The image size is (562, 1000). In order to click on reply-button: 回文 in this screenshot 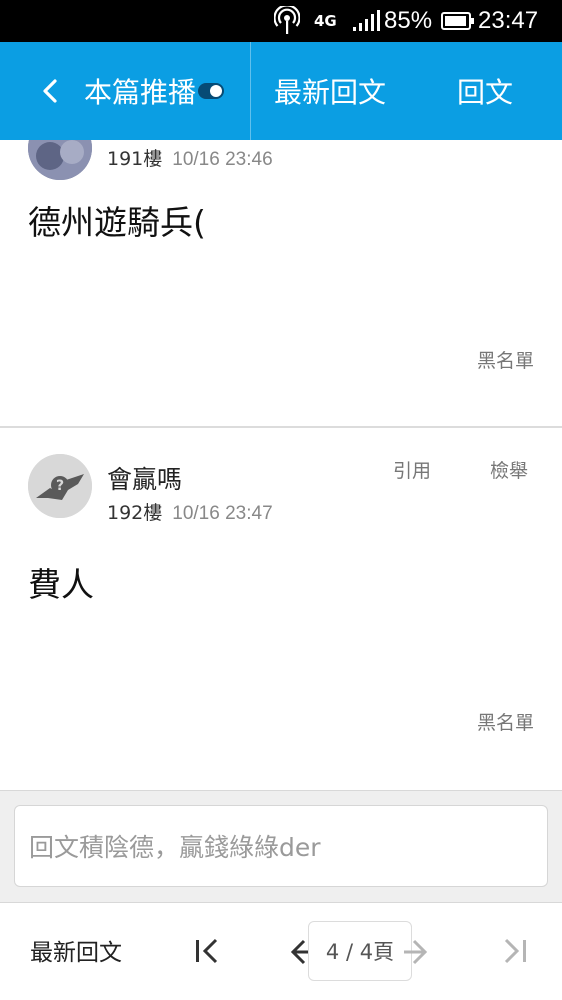, I will do `click(485, 91)`.